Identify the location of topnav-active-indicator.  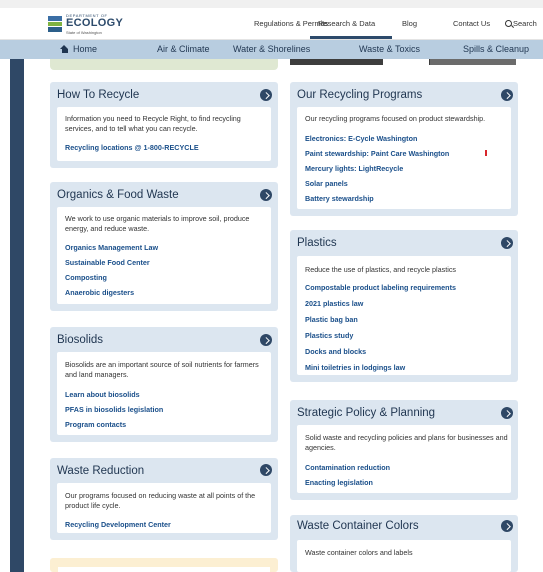
(351, 37).